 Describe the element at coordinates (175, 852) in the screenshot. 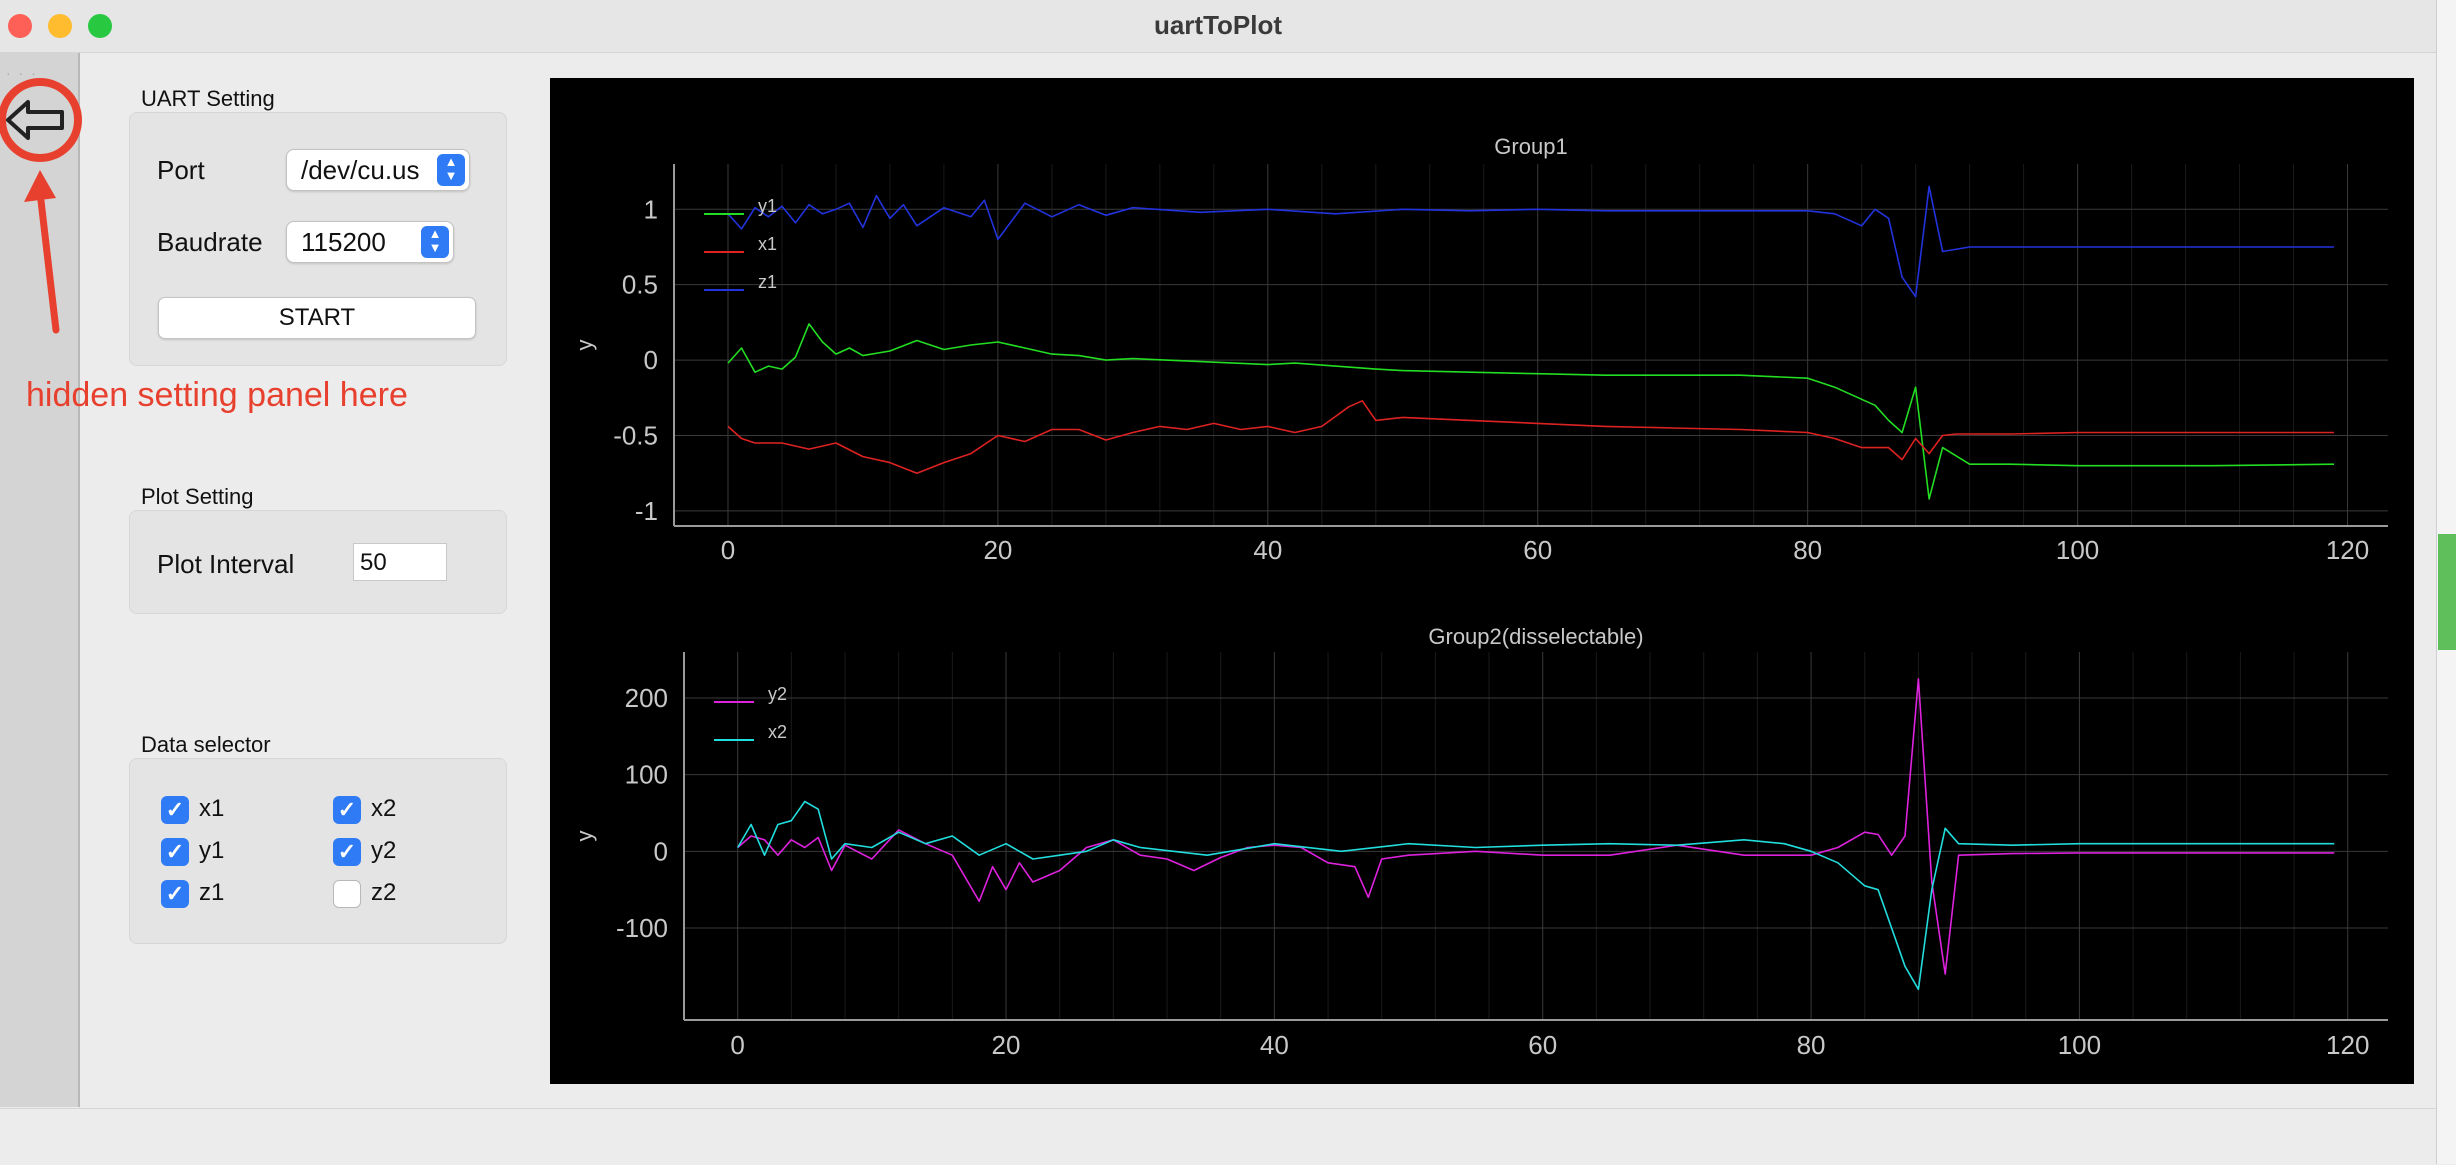

I see `checkbox-y1: ✓` at that location.